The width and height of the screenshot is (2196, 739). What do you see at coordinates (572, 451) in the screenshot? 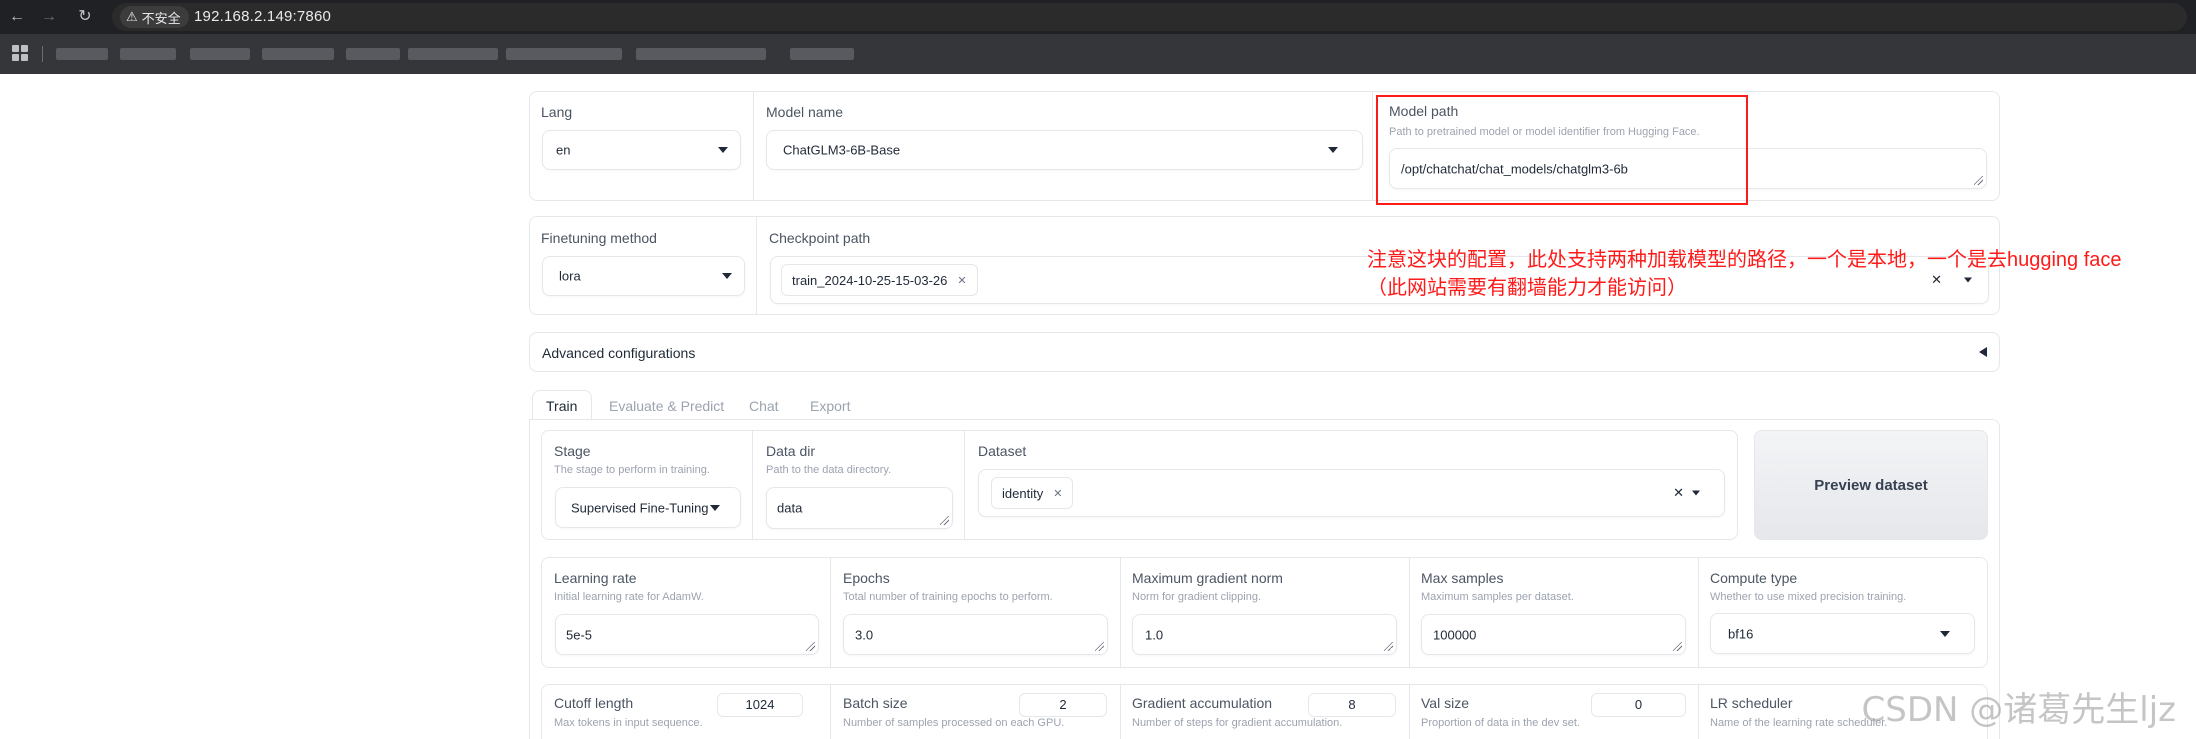
I see `stage-label: Stage` at bounding box center [572, 451].